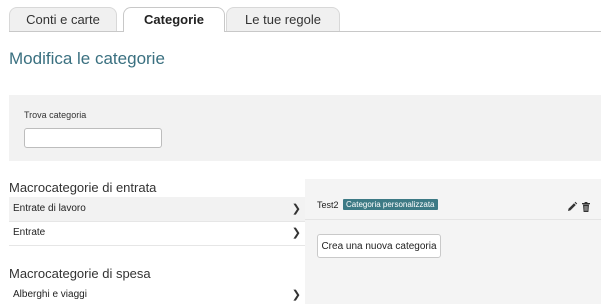 Image resolution: width=610 pixels, height=307 pixels. Describe the element at coordinates (157, 245) in the screenshot. I see `row-divider` at that location.